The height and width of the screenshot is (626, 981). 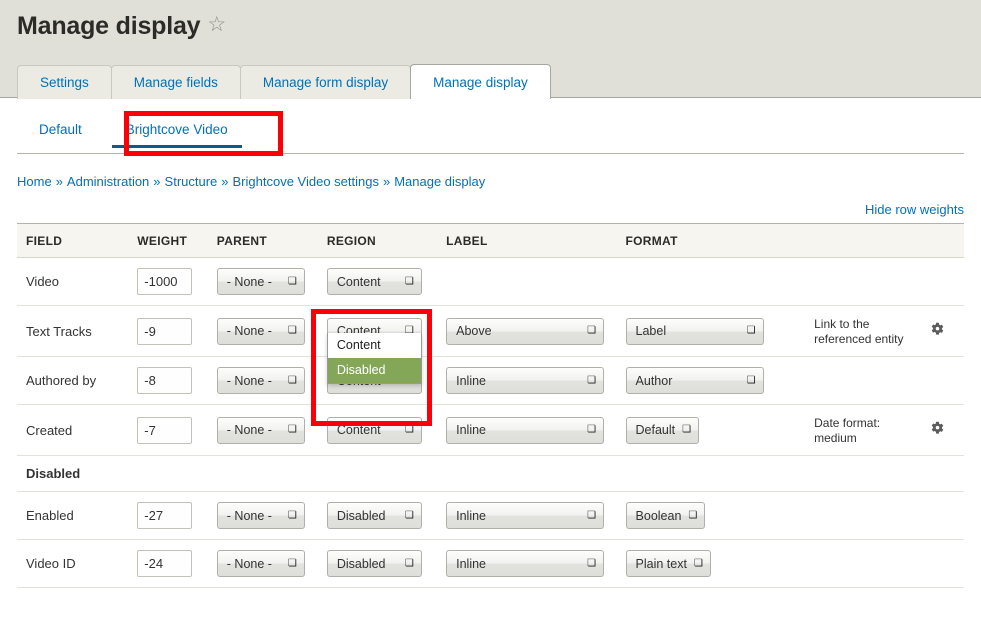 What do you see at coordinates (325, 82) in the screenshot?
I see `tab-manage-form-display: Manage form display` at bounding box center [325, 82].